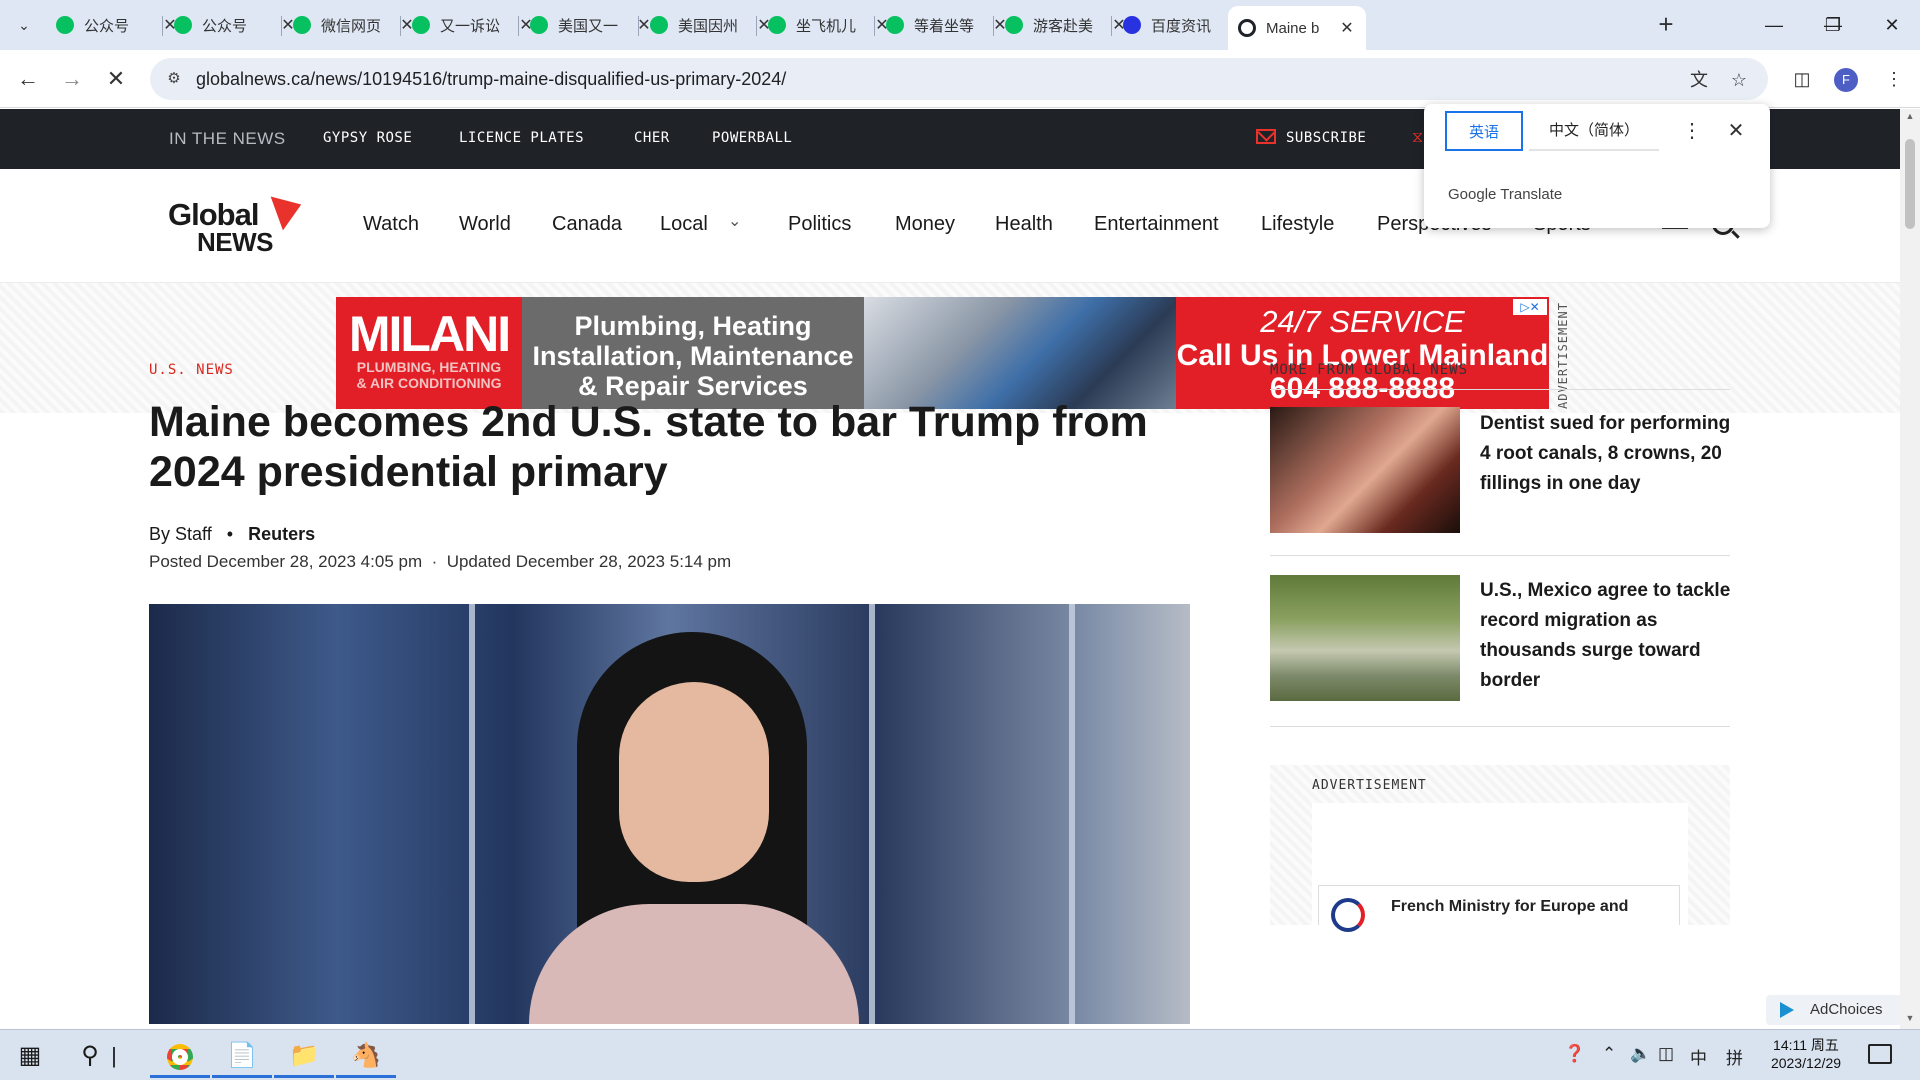  What do you see at coordinates (1910, 184) in the screenshot?
I see `scroll-thumb` at bounding box center [1910, 184].